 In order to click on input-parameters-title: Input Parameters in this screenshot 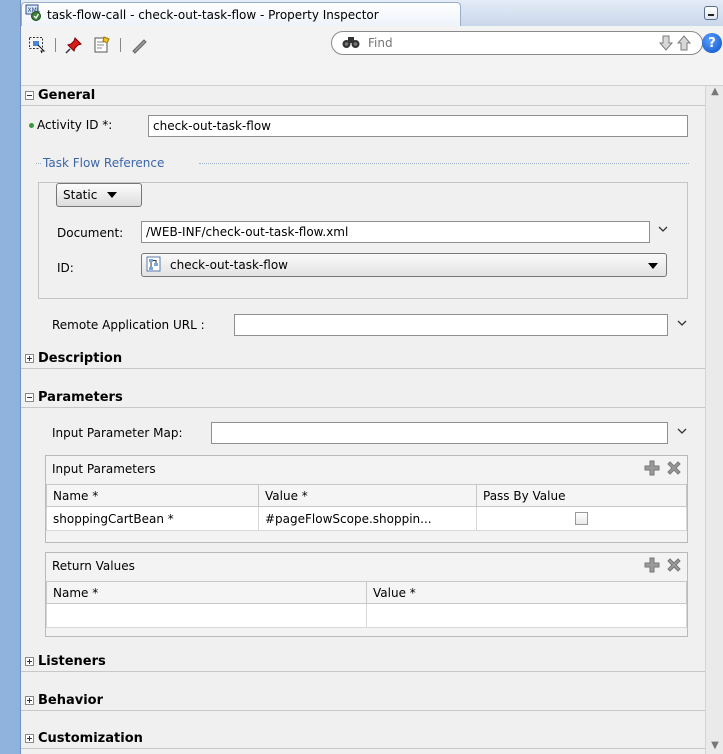, I will do `click(104, 469)`.